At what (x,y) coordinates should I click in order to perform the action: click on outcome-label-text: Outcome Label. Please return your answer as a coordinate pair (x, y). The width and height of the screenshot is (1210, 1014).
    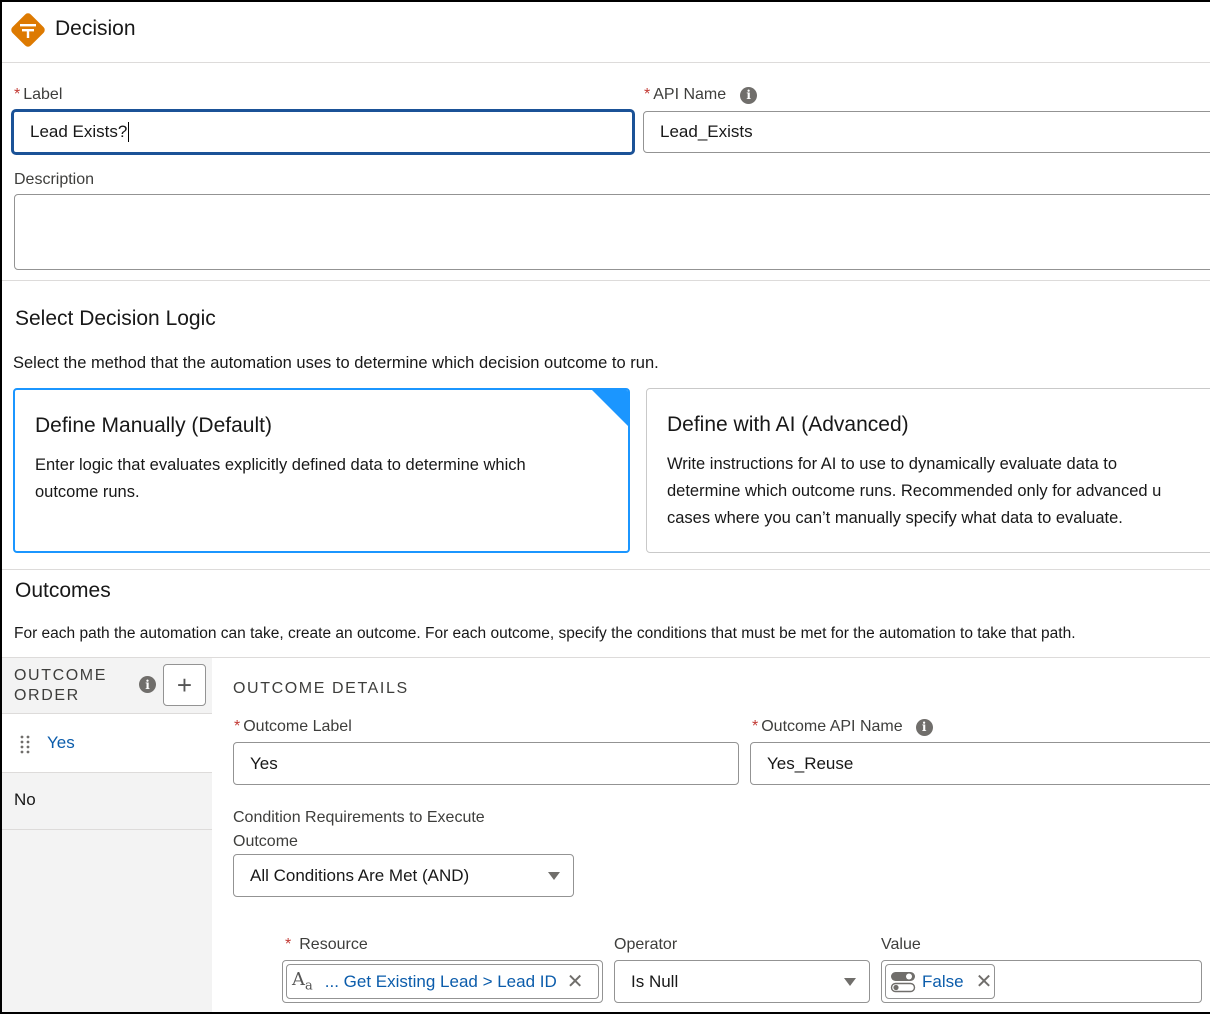
    Looking at the image, I should click on (297, 726).